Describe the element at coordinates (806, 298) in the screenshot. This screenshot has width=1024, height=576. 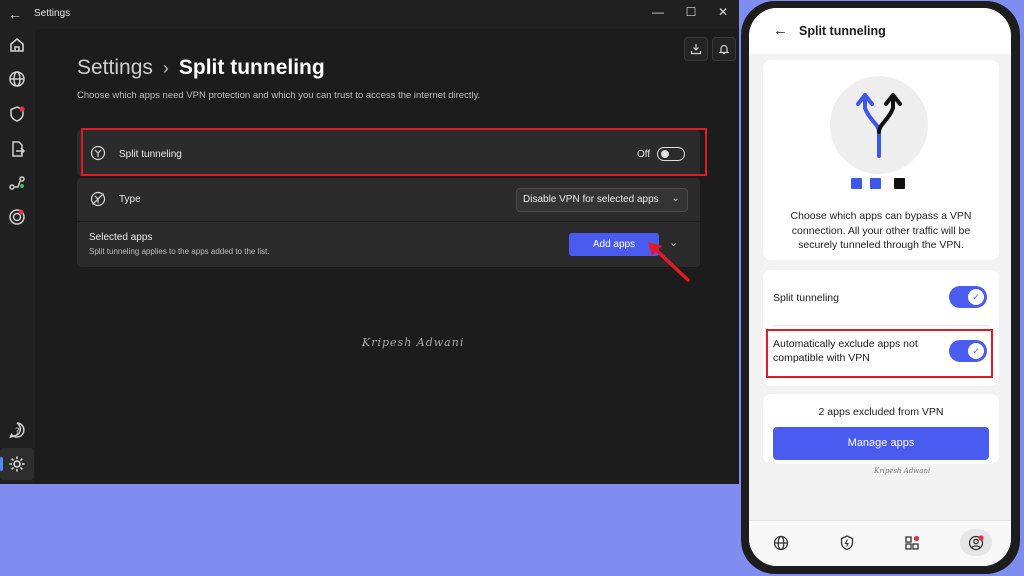
I see `split-tunneling-label: Split tunneling` at that location.